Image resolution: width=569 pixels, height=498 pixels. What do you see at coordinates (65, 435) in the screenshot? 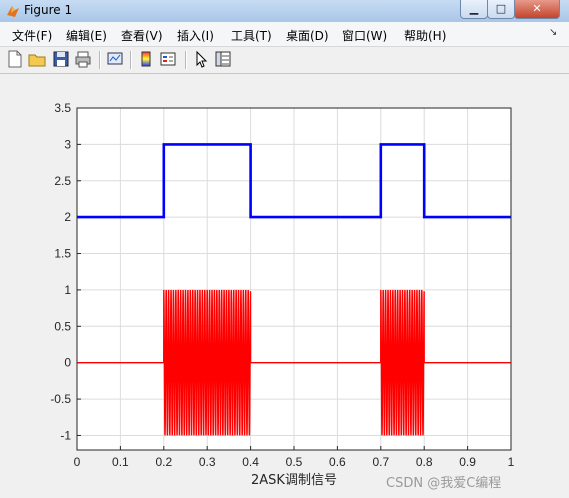
I see `y-tick-label: -1` at bounding box center [65, 435].